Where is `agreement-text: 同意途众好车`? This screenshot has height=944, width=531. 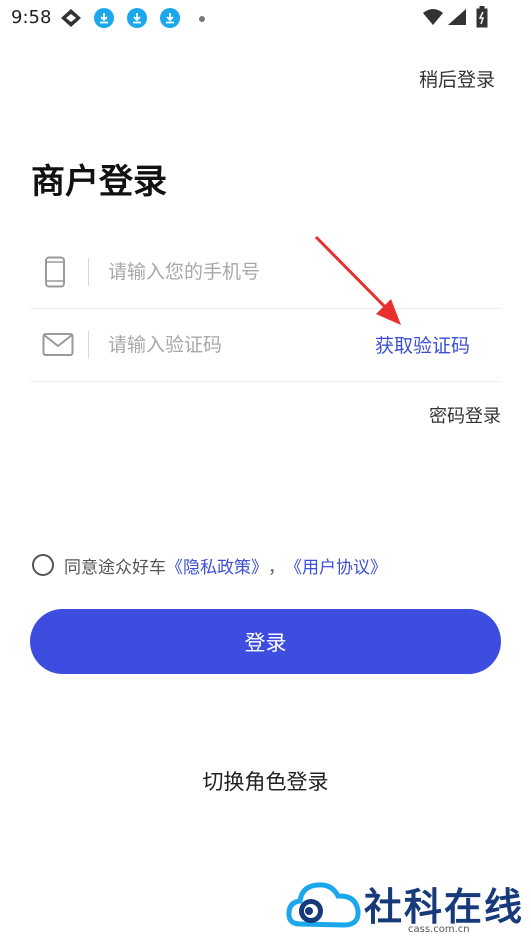
agreement-text: 同意途众好车 is located at coordinates (115, 567).